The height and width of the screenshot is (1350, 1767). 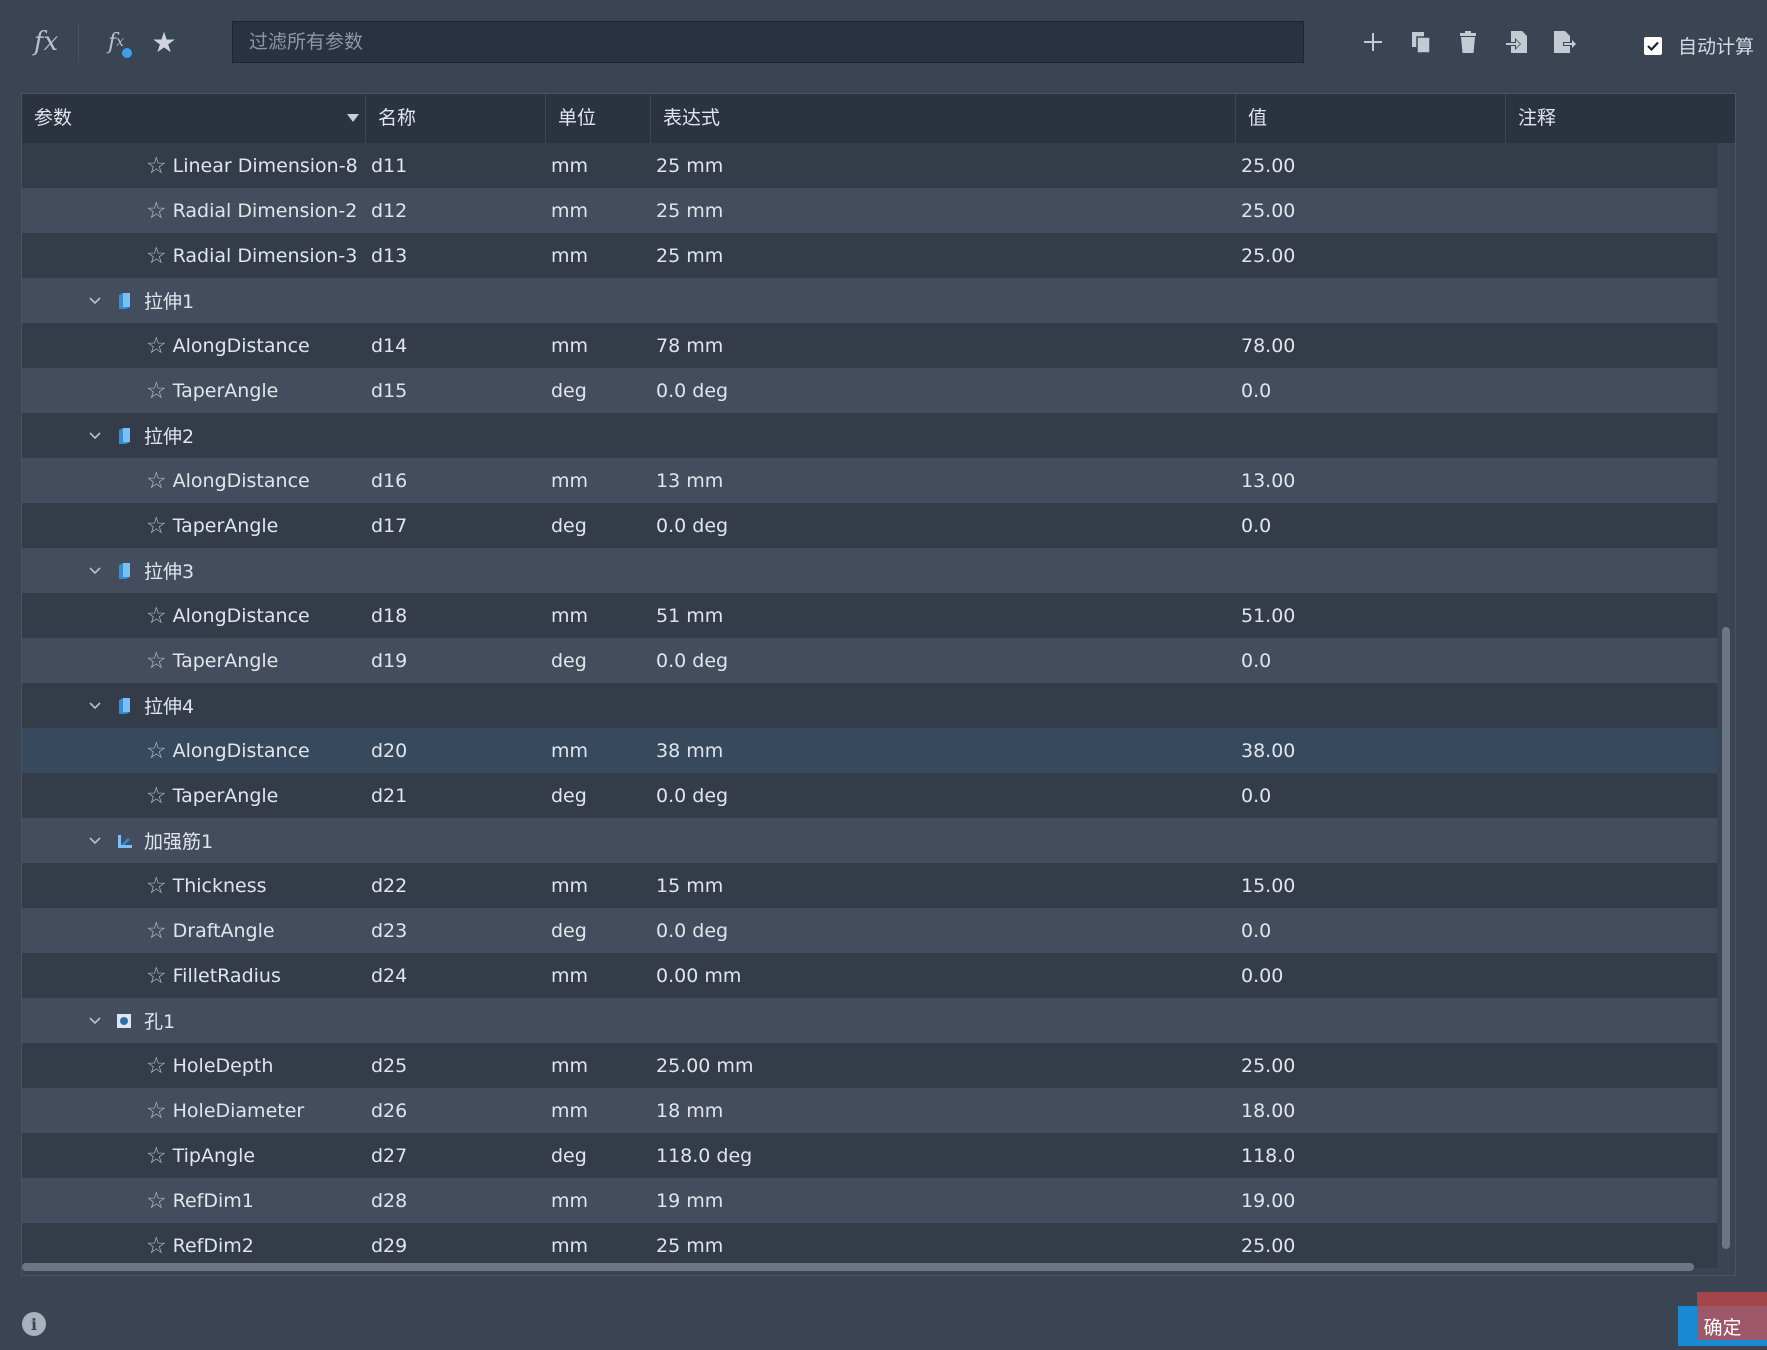 I want to click on name-cell: d16, so click(x=456, y=481).